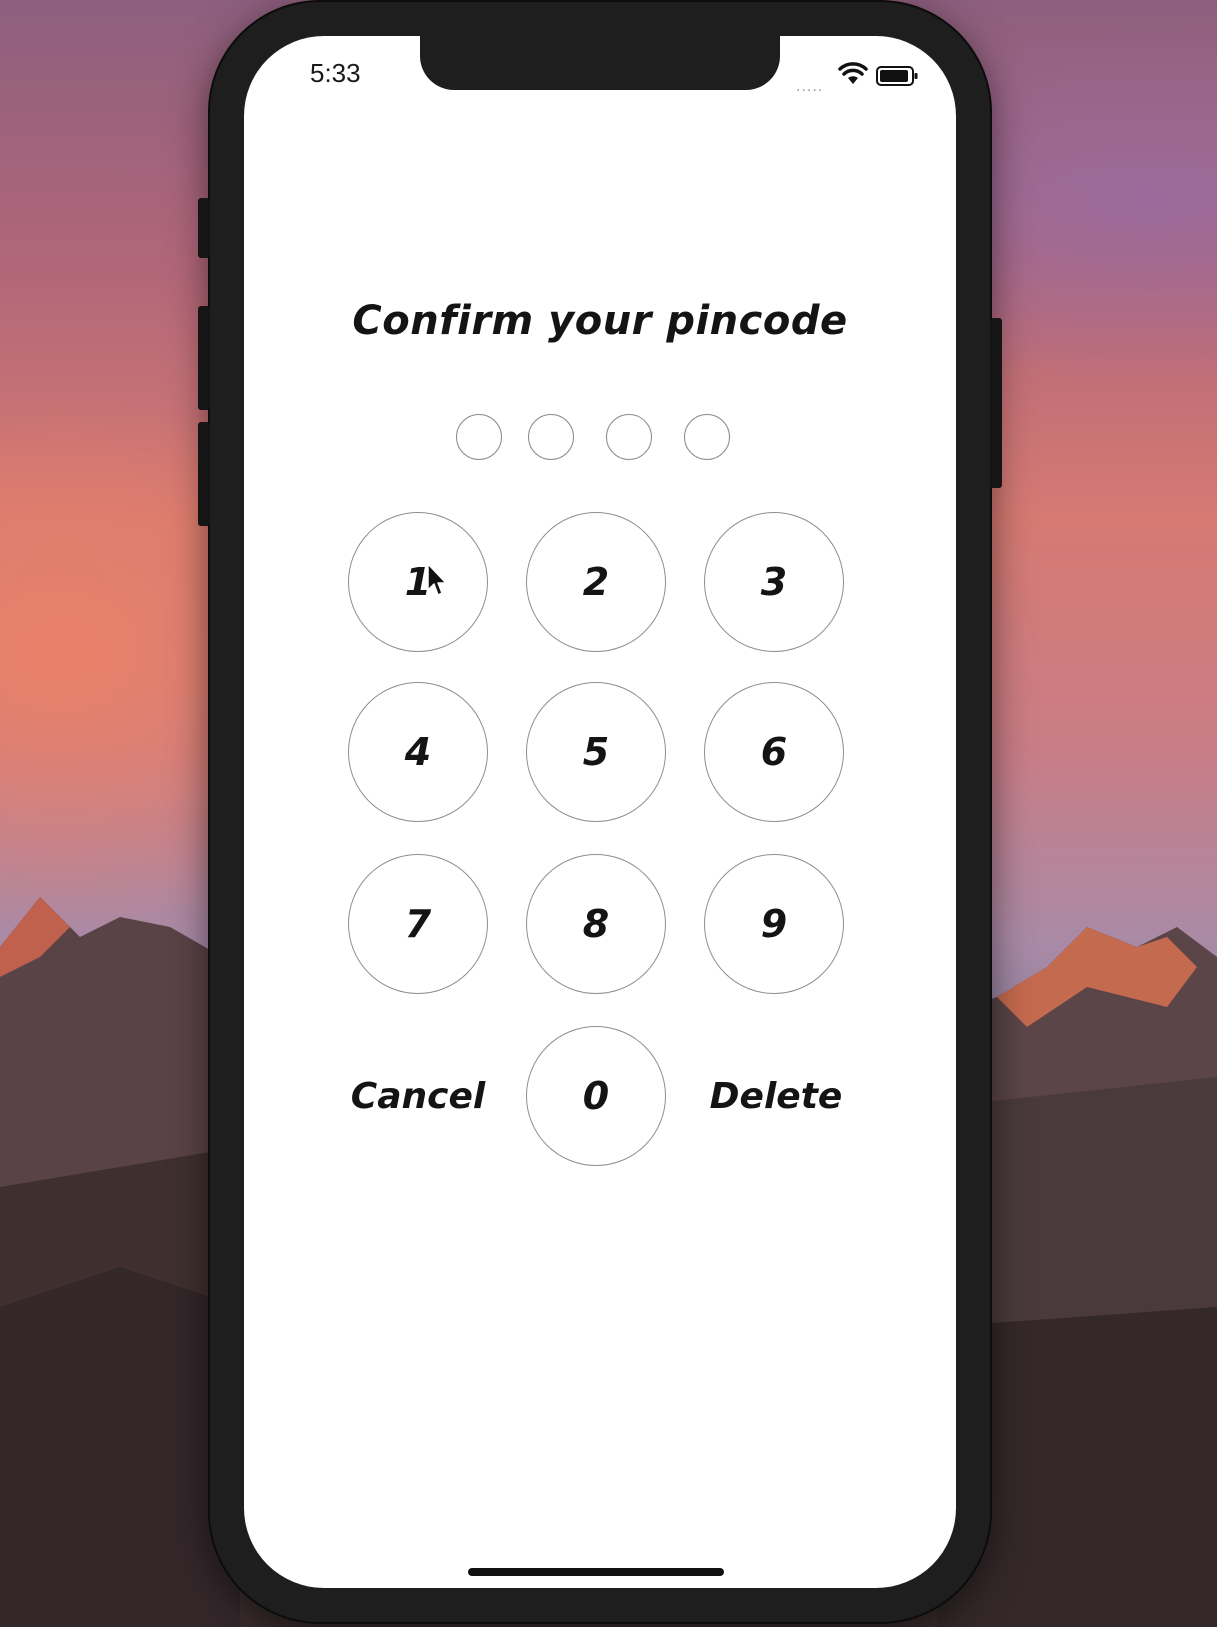  Describe the element at coordinates (596, 1572) in the screenshot. I see `home-indicator` at that location.